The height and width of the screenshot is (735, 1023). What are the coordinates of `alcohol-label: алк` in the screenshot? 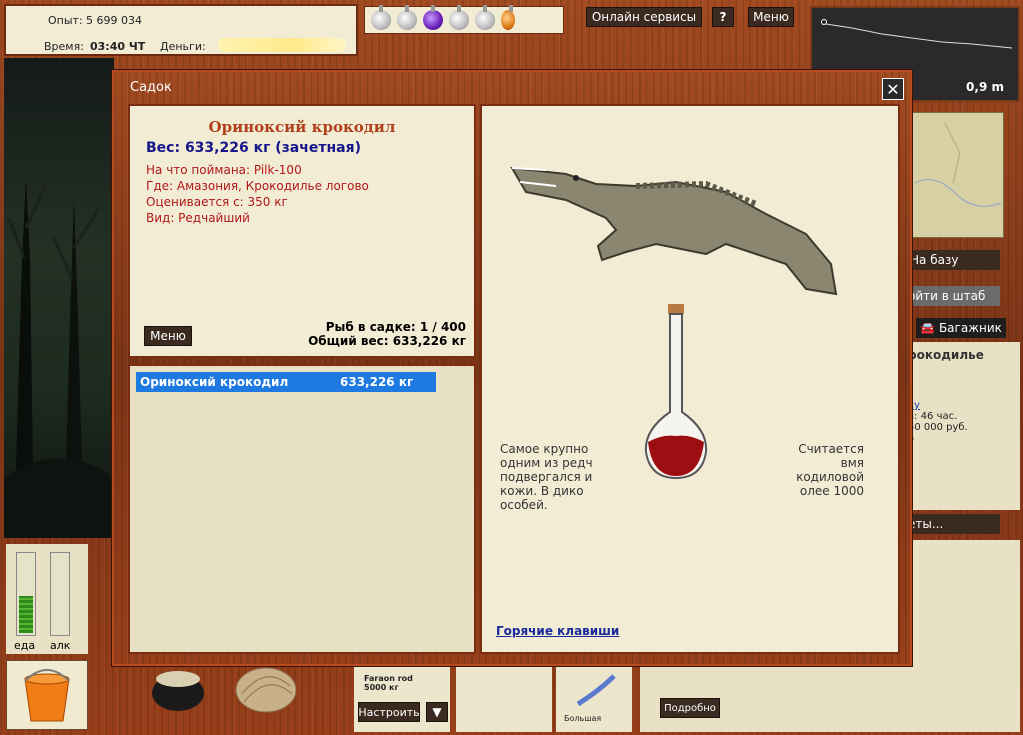 It's located at (60, 645).